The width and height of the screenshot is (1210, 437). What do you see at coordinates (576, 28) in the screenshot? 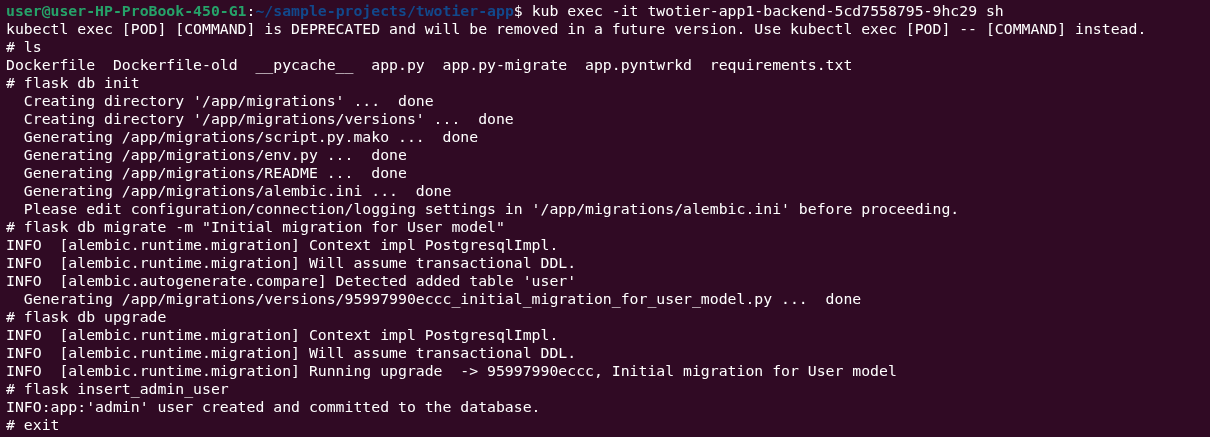
I see `output-line: kubectl exec [POD] [COMMAND] is DEPRECATED and will be removed in a future version. Use kubectl exec [POD] -- [COMMAND] instead.` at bounding box center [576, 28].